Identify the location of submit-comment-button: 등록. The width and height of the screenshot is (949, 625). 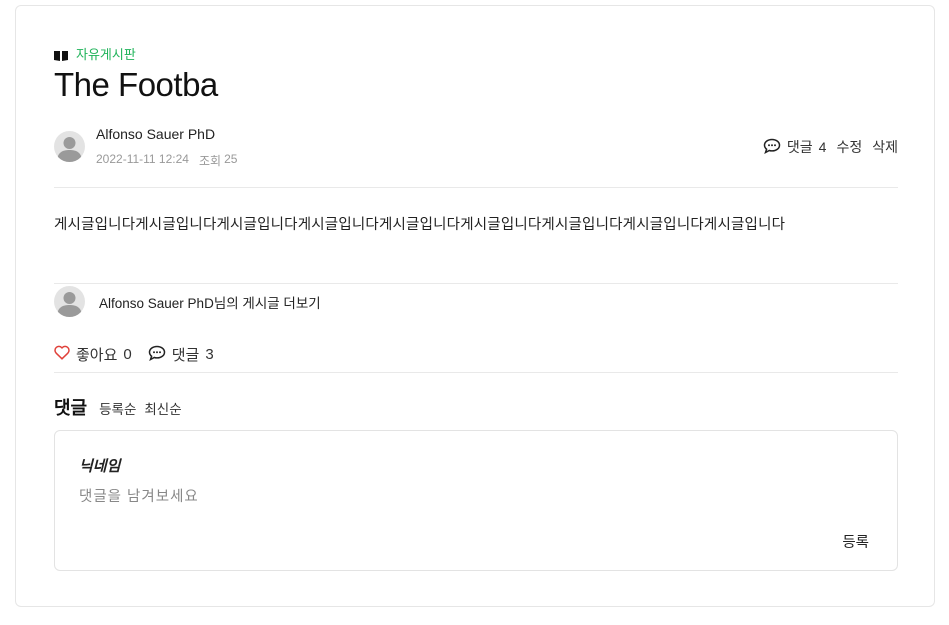
(855, 541).